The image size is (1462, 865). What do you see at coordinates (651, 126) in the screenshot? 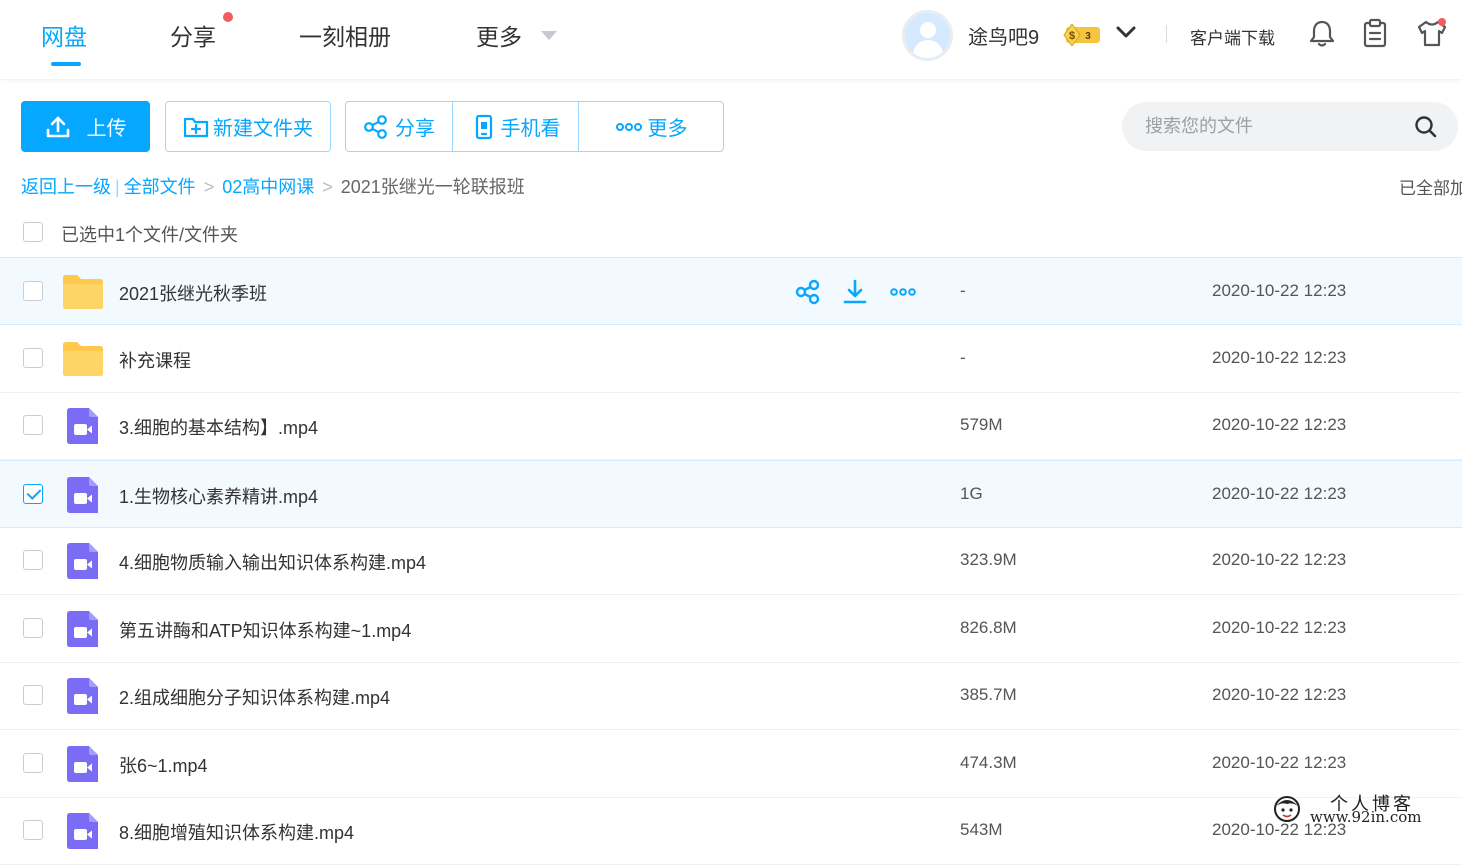
I see `more-button: 更多` at bounding box center [651, 126].